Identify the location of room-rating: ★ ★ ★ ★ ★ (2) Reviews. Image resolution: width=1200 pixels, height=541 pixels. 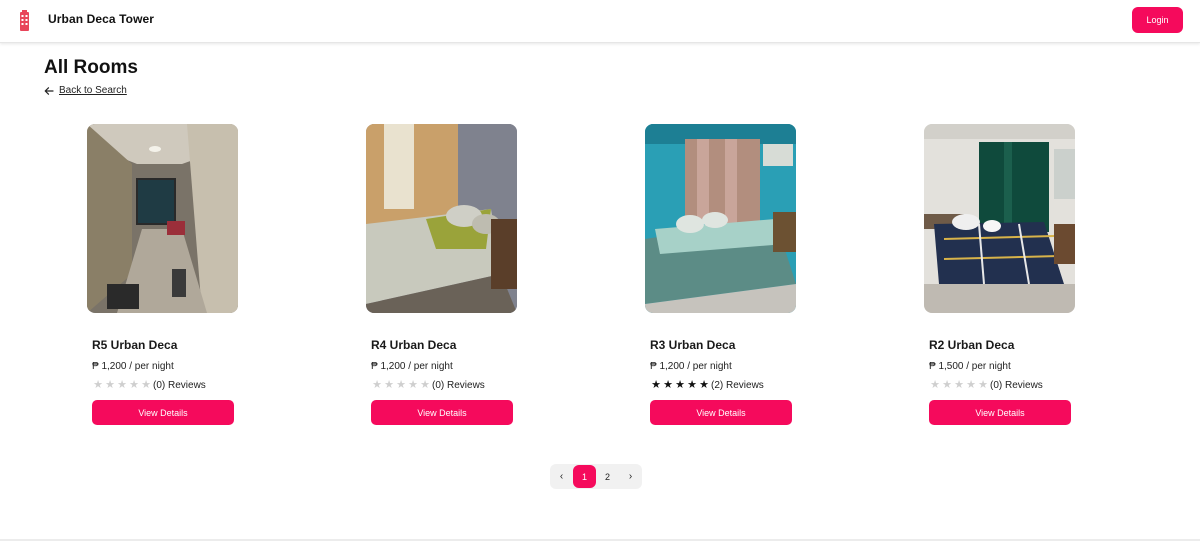
(707, 386).